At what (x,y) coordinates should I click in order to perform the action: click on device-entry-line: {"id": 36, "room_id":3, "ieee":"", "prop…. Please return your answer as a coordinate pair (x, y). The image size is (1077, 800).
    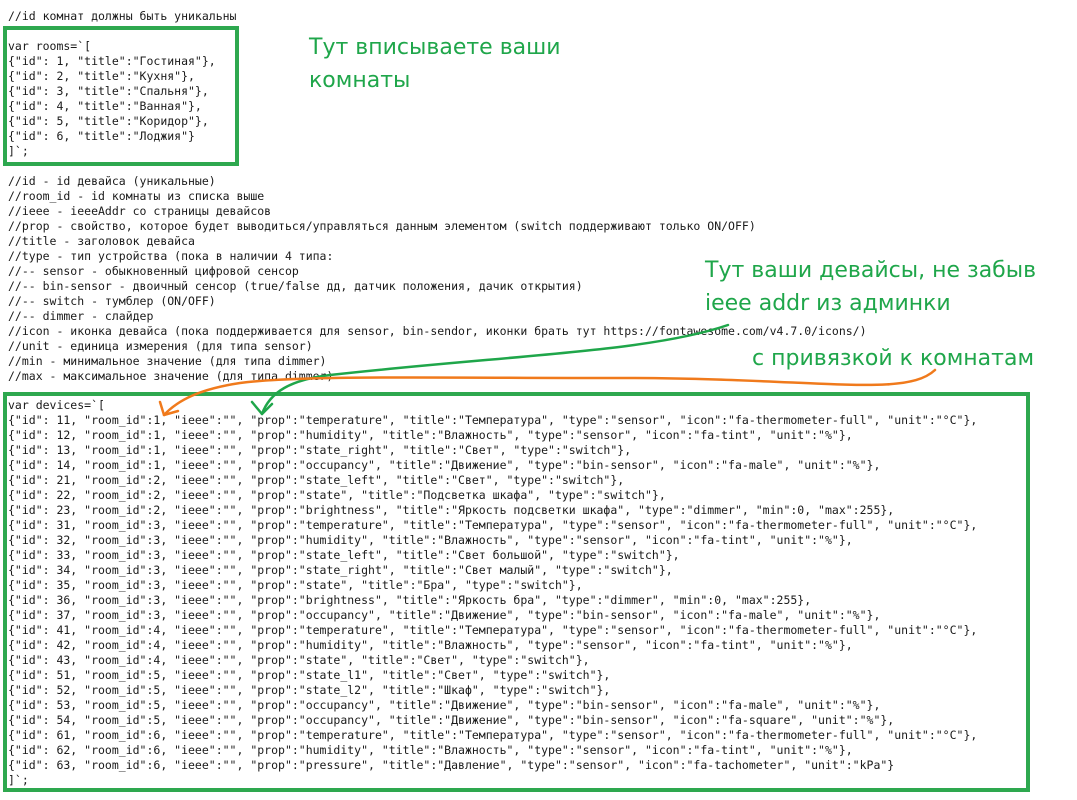
    Looking at the image, I should click on (410, 600).